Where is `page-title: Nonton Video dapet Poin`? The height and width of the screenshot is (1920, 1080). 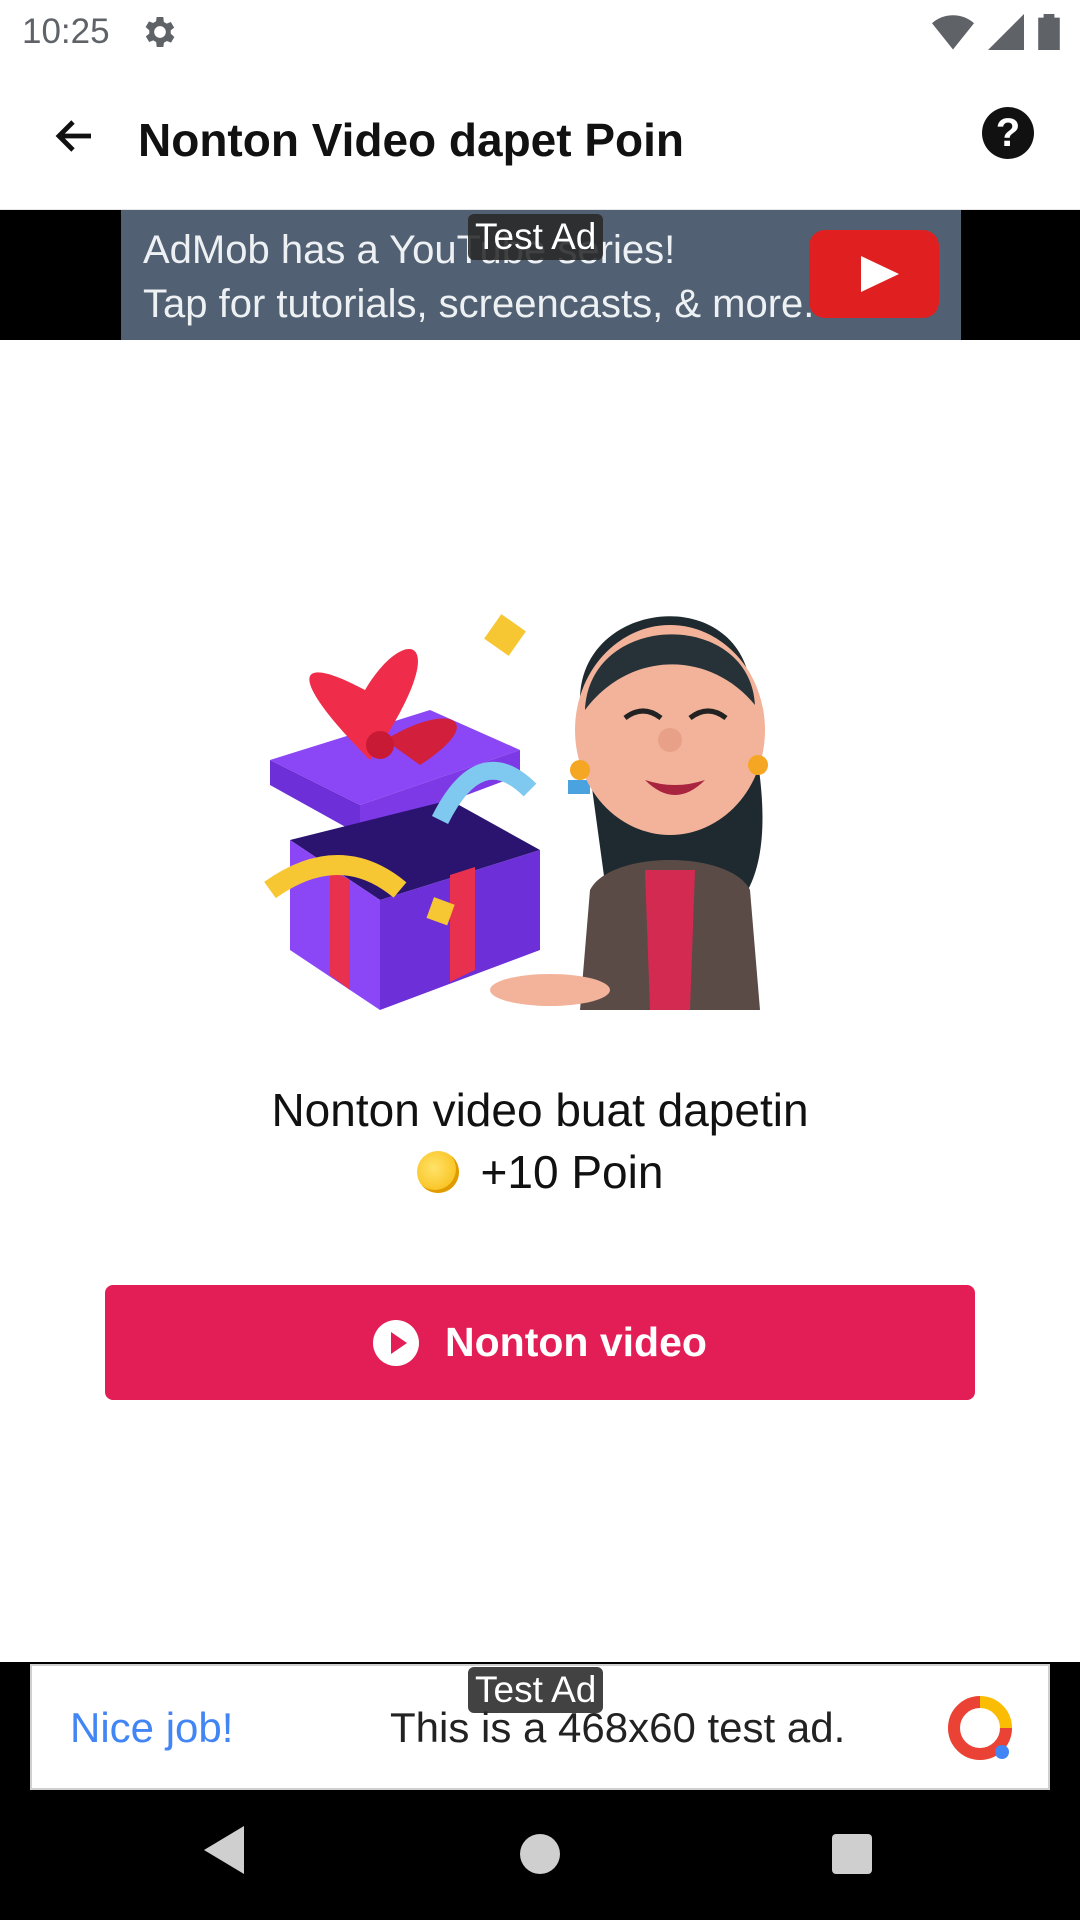
page-title: Nonton Video dapet Poin is located at coordinates (411, 140).